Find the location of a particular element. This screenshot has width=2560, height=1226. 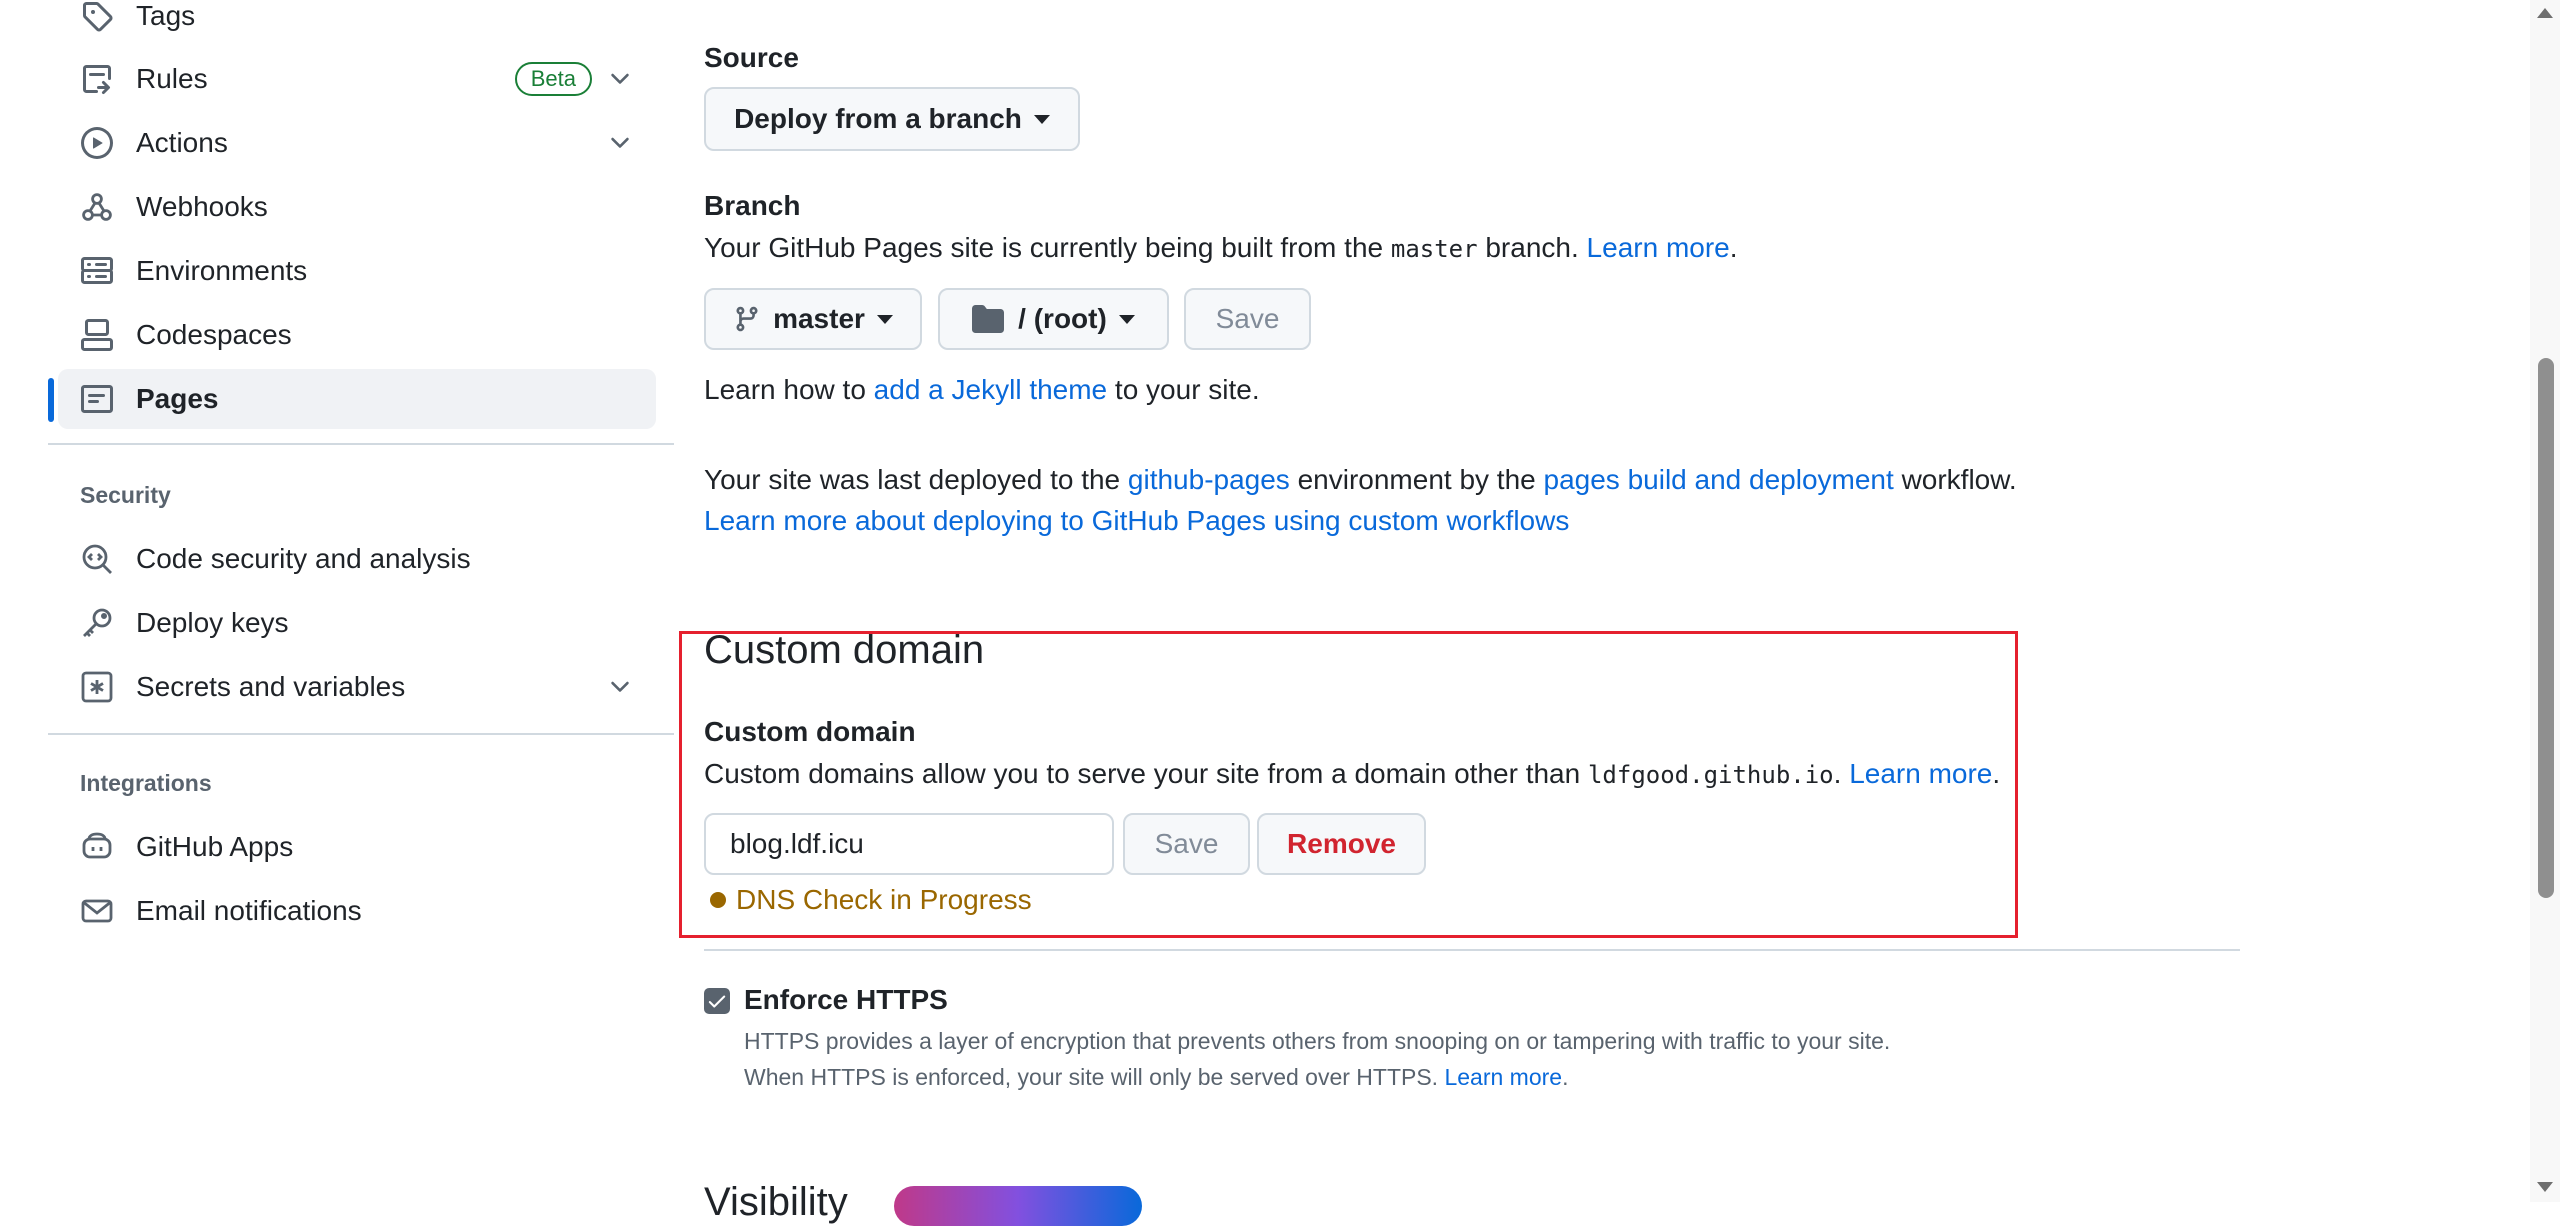

play-icon is located at coordinates (97, 143).